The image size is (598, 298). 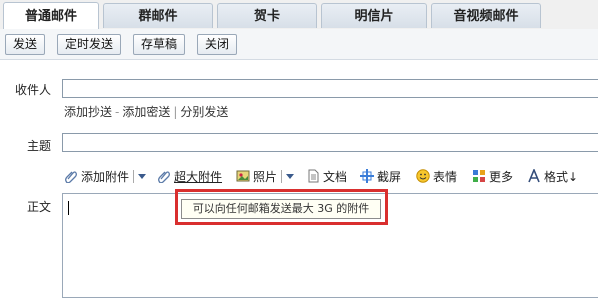 I want to click on tab-postcard: 明信片, so click(x=374, y=15).